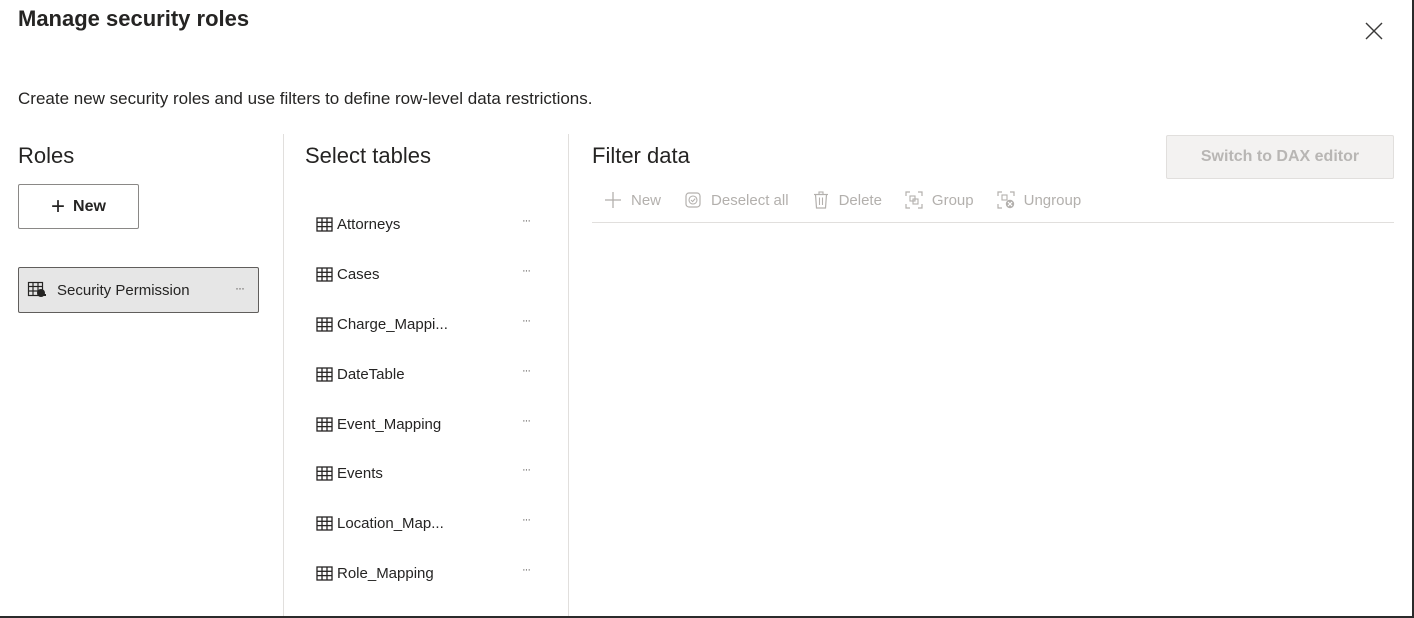  Describe the element at coordinates (1374, 31) in the screenshot. I see `close-icon` at that location.